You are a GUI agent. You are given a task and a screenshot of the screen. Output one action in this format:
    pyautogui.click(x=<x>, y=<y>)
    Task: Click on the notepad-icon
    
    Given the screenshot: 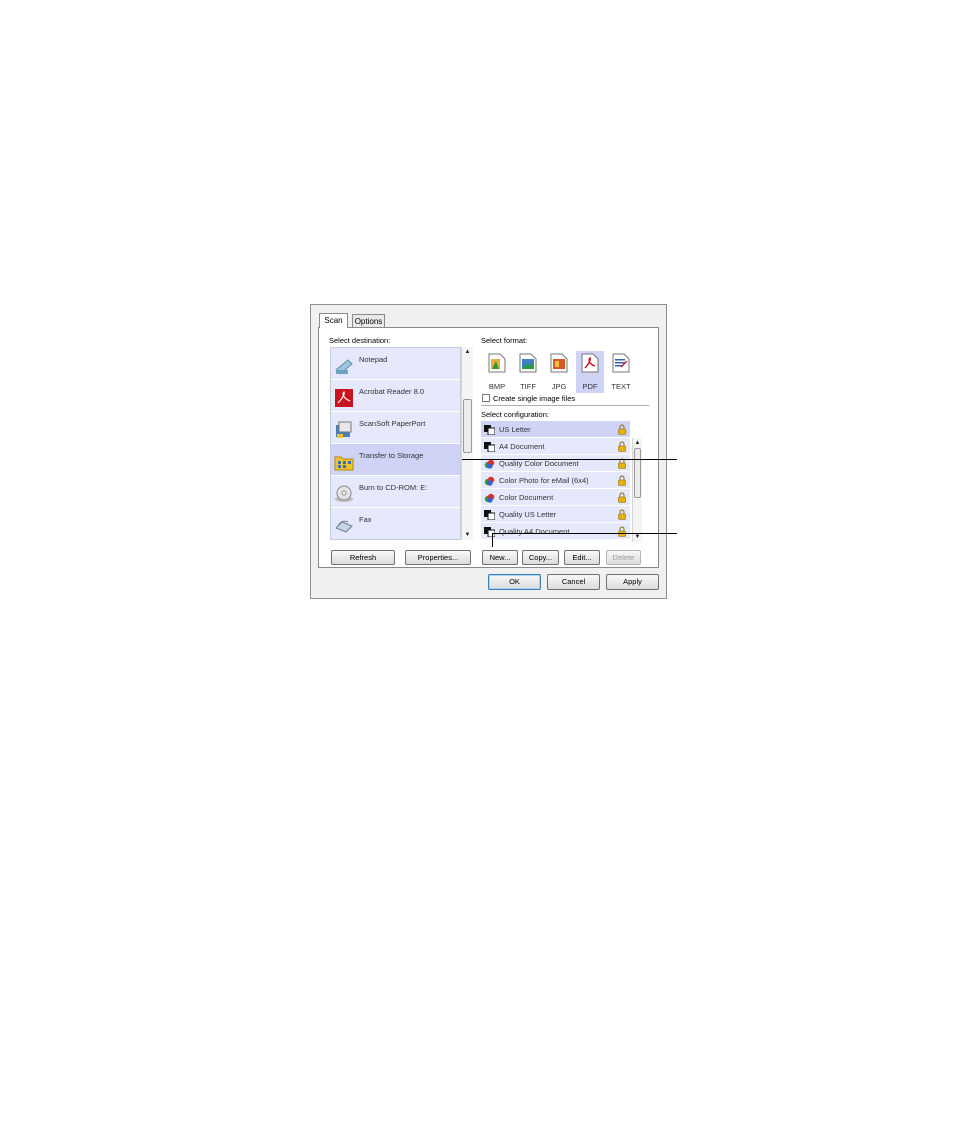 What is the action you would take?
    pyautogui.click(x=344, y=367)
    